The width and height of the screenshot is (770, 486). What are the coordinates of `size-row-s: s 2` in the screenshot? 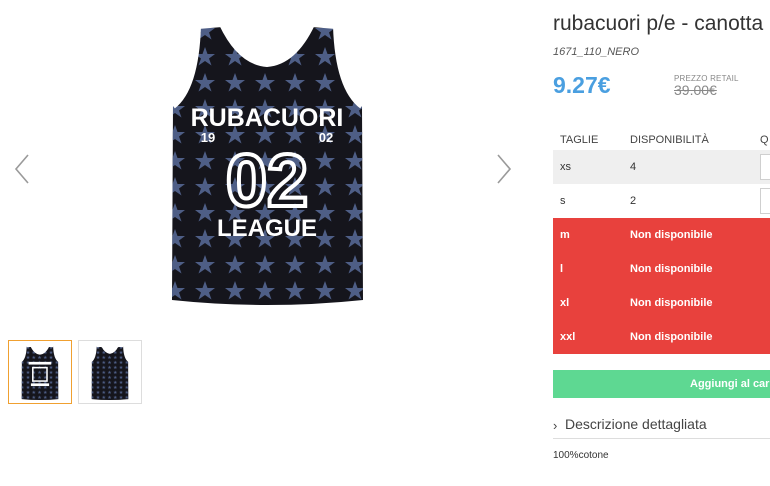 It's located at (661, 201).